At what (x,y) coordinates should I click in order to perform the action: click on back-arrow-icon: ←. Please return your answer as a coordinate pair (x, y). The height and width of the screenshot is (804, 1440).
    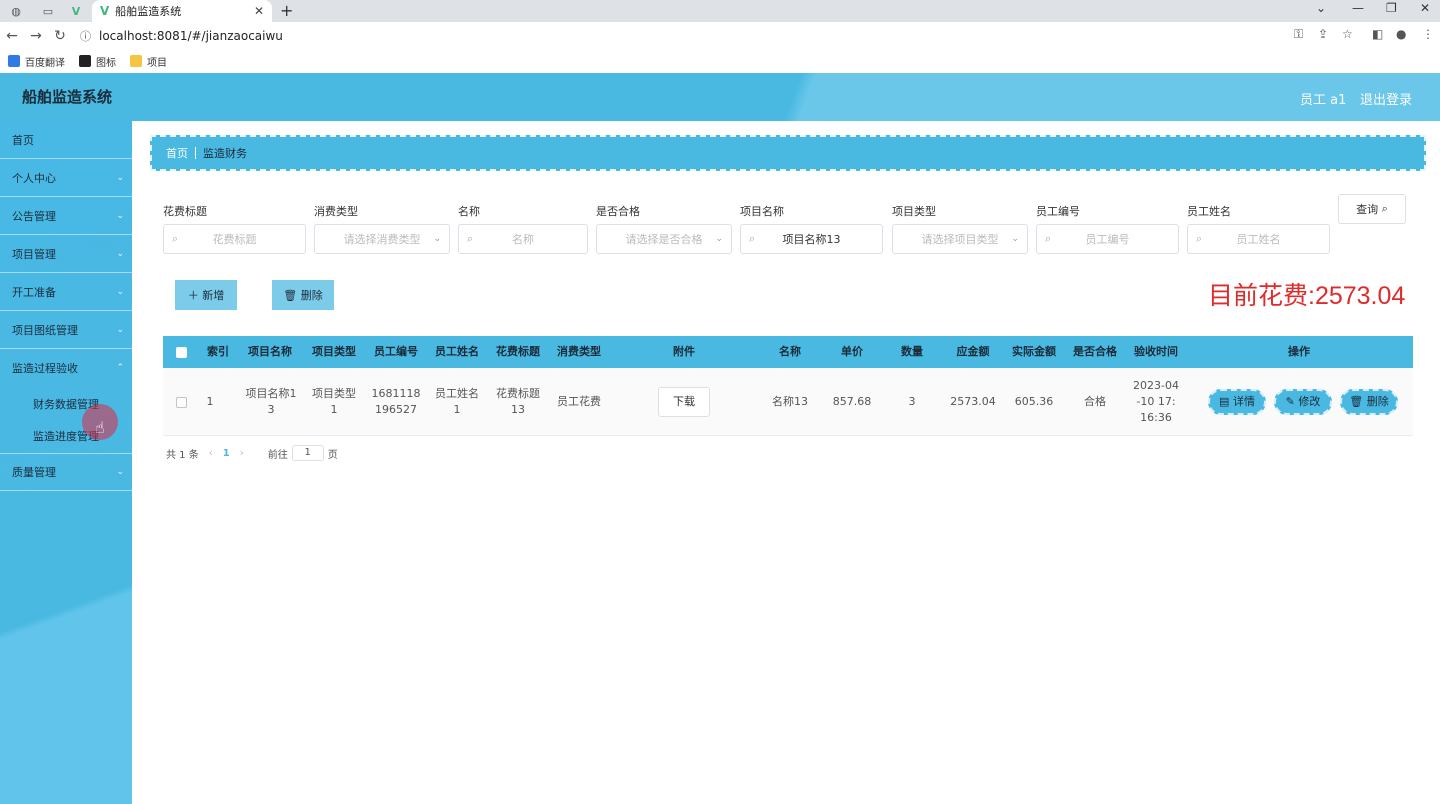
    Looking at the image, I should click on (12, 36).